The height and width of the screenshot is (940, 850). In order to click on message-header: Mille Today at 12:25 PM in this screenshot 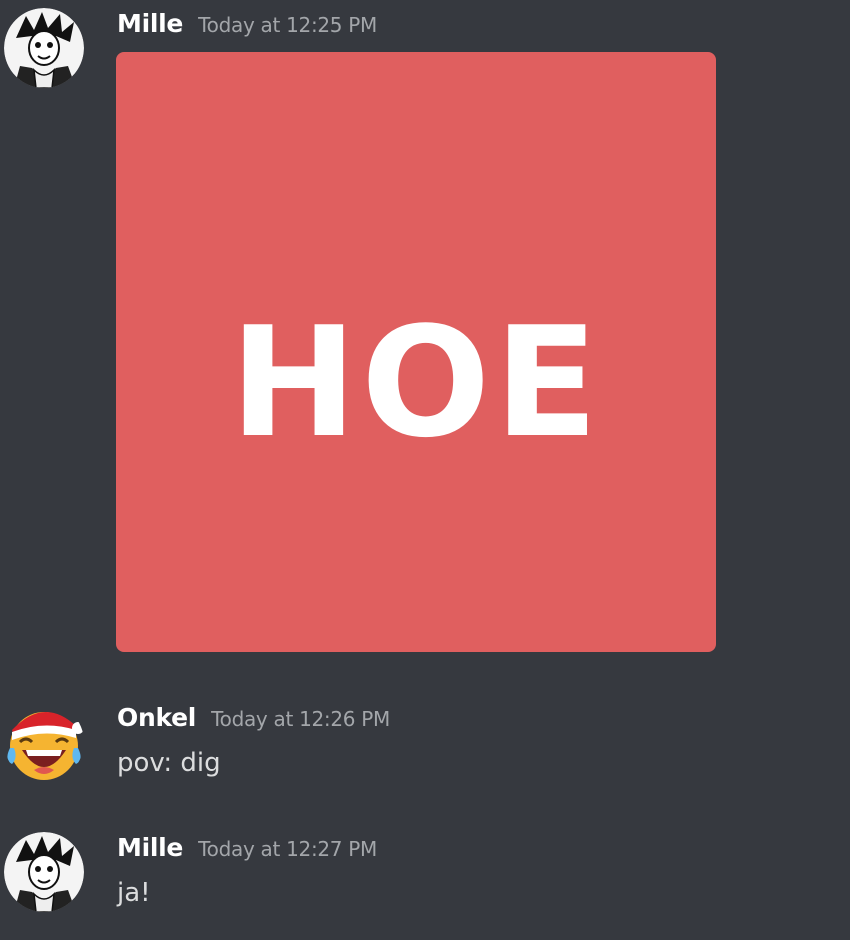, I will do `click(247, 23)`.